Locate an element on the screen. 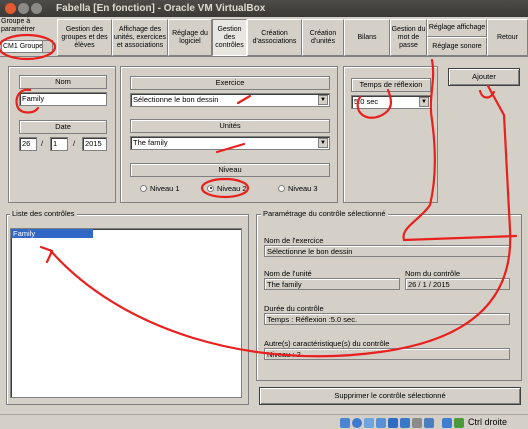 The width and height of the screenshot is (528, 429). exercice-select: Sélectionne le bon dessin ▼ is located at coordinates (230, 100).